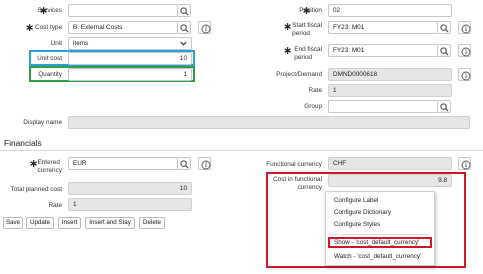  Describe the element at coordinates (313, 106) in the screenshot. I see `group-label: Group` at that location.